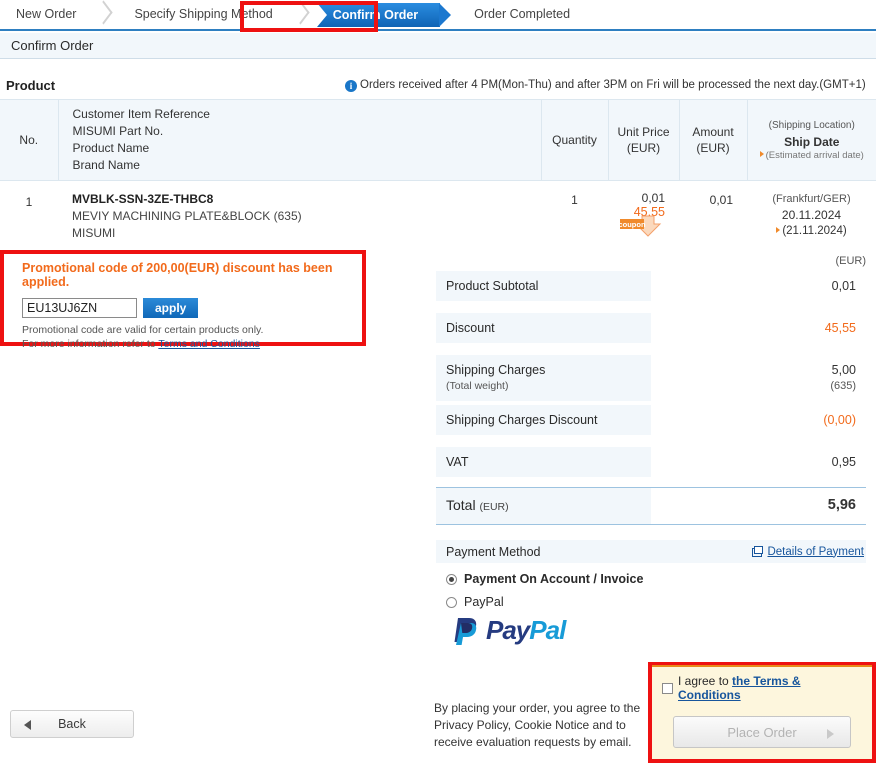 The width and height of the screenshot is (876, 763). What do you see at coordinates (171, 308) in the screenshot?
I see `apply-promo-button: apply` at bounding box center [171, 308].